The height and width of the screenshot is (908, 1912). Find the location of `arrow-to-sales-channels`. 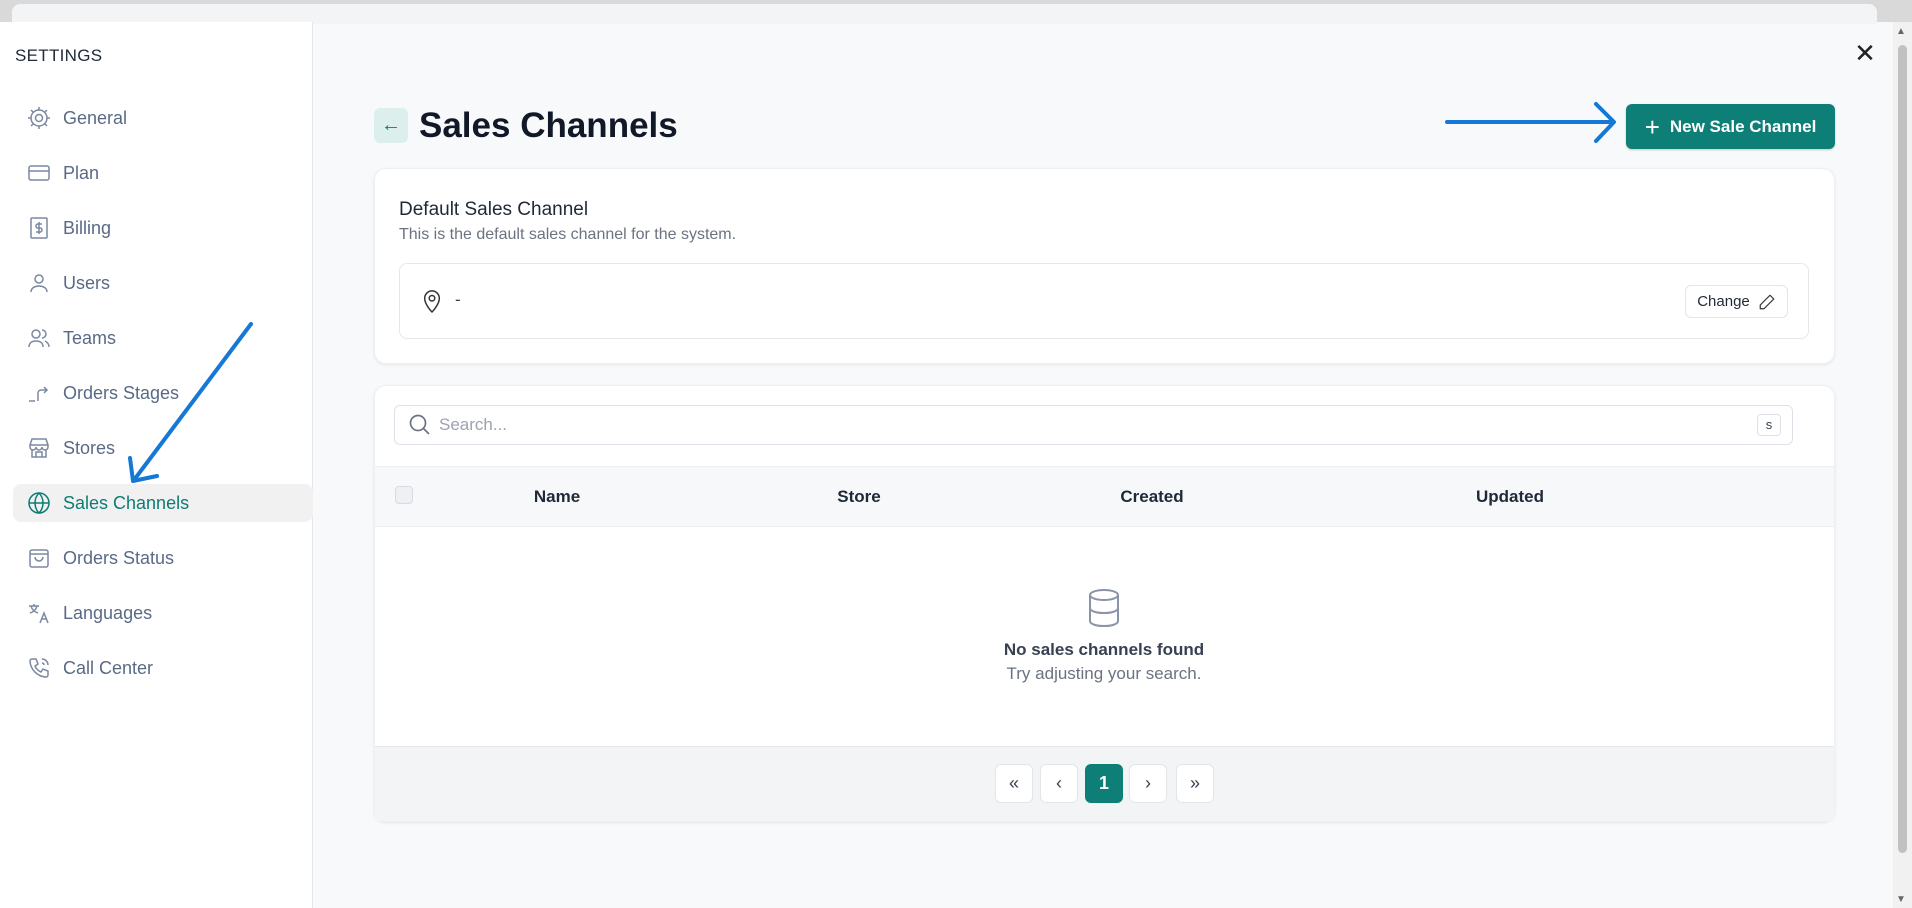

arrow-to-sales-channels is located at coordinates (192, 402).